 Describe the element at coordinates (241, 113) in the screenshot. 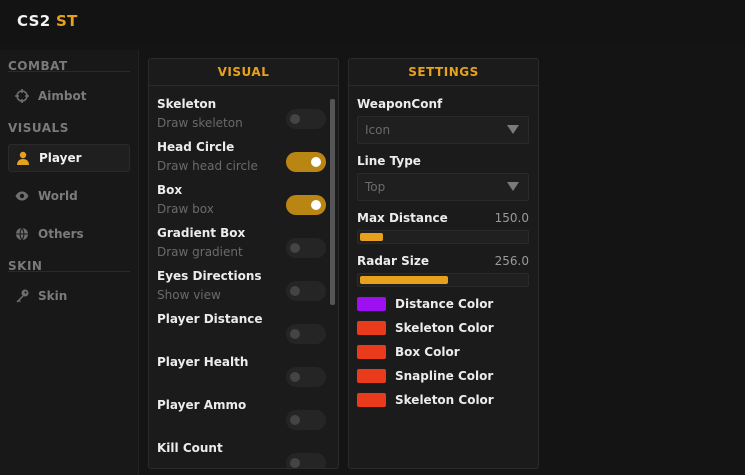

I see `visual-option-row: Skeleton Draw skeleton` at that location.